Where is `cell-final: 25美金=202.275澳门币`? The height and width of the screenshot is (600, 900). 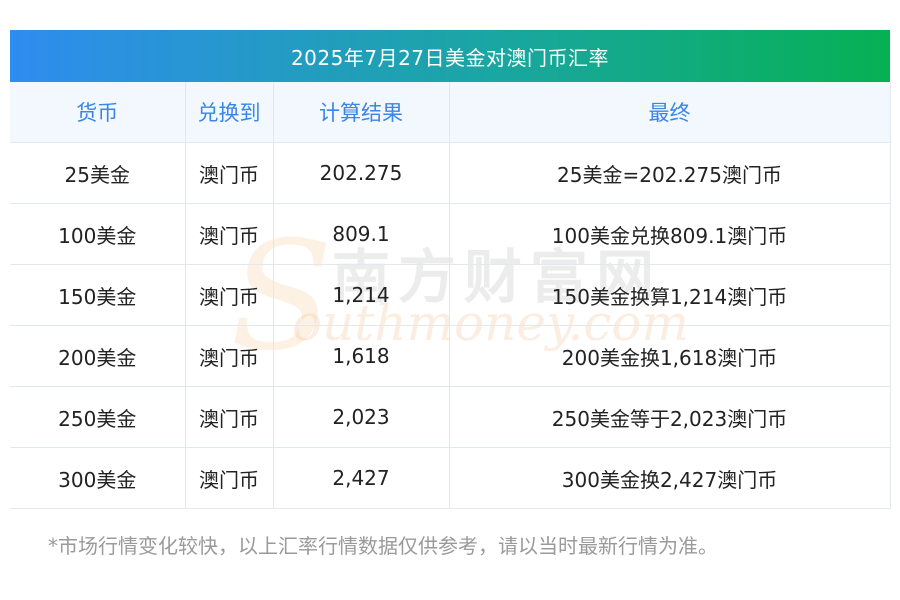
cell-final: 25美金=202.275澳门币 is located at coordinates (669, 173).